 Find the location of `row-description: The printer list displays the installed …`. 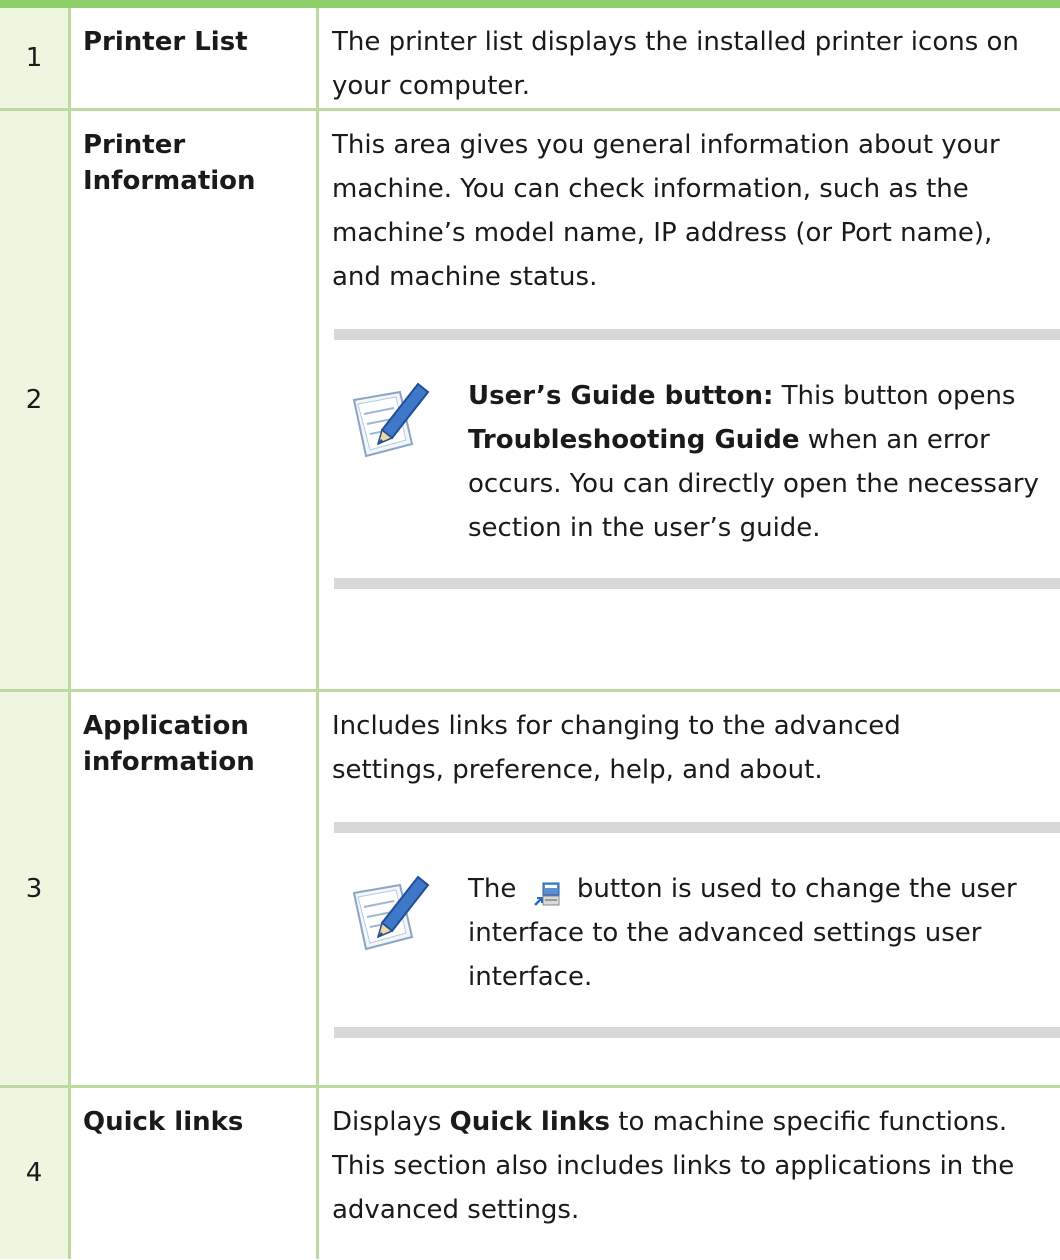

row-description: The printer list displays the installed … is located at coordinates (688, 59).